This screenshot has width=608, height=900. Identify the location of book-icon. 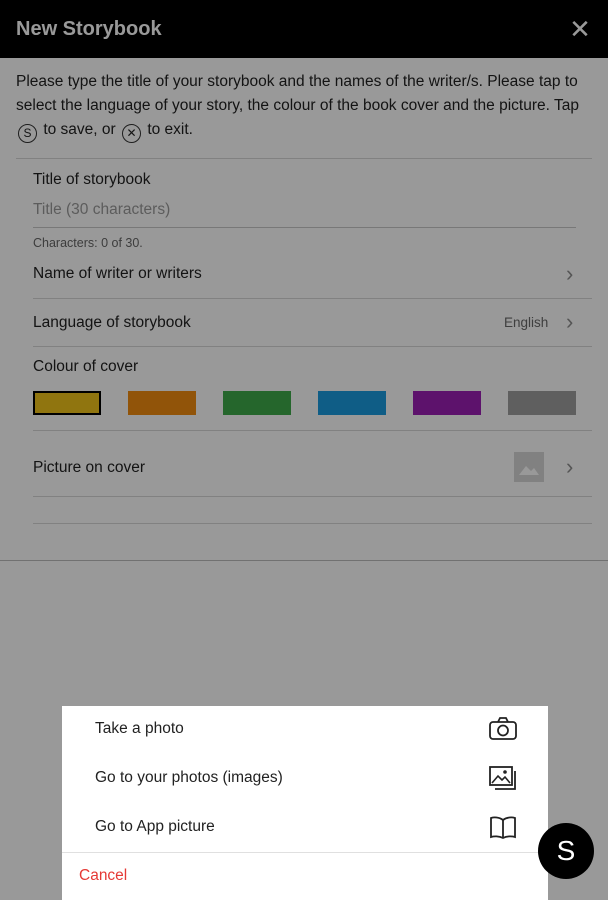
(503, 828).